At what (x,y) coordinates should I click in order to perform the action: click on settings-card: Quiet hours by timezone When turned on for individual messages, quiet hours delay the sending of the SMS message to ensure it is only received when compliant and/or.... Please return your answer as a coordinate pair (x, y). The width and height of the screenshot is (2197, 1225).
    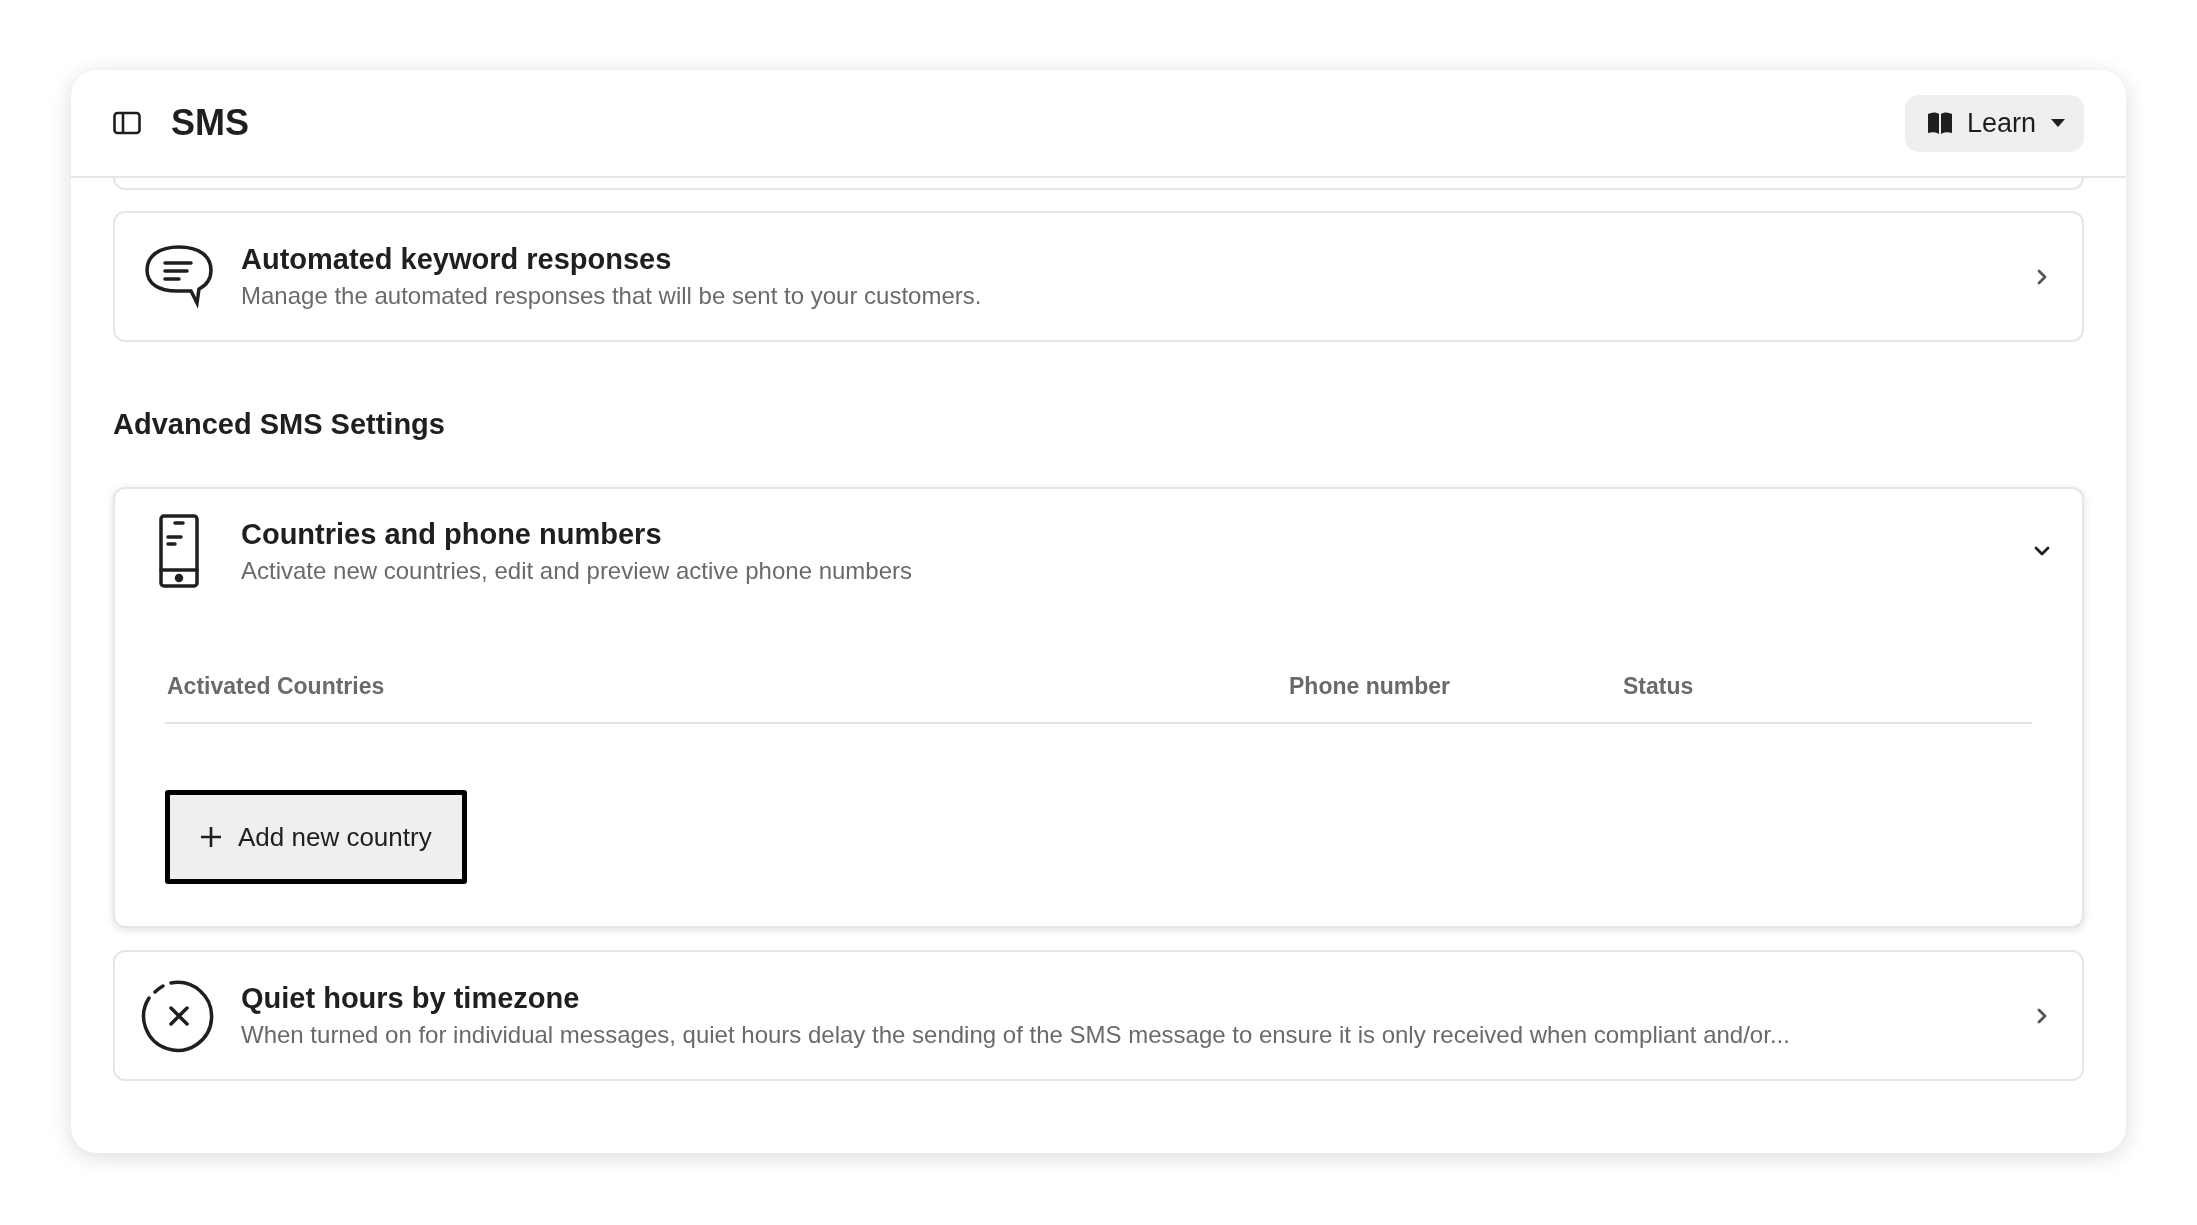
    Looking at the image, I should click on (1098, 1015).